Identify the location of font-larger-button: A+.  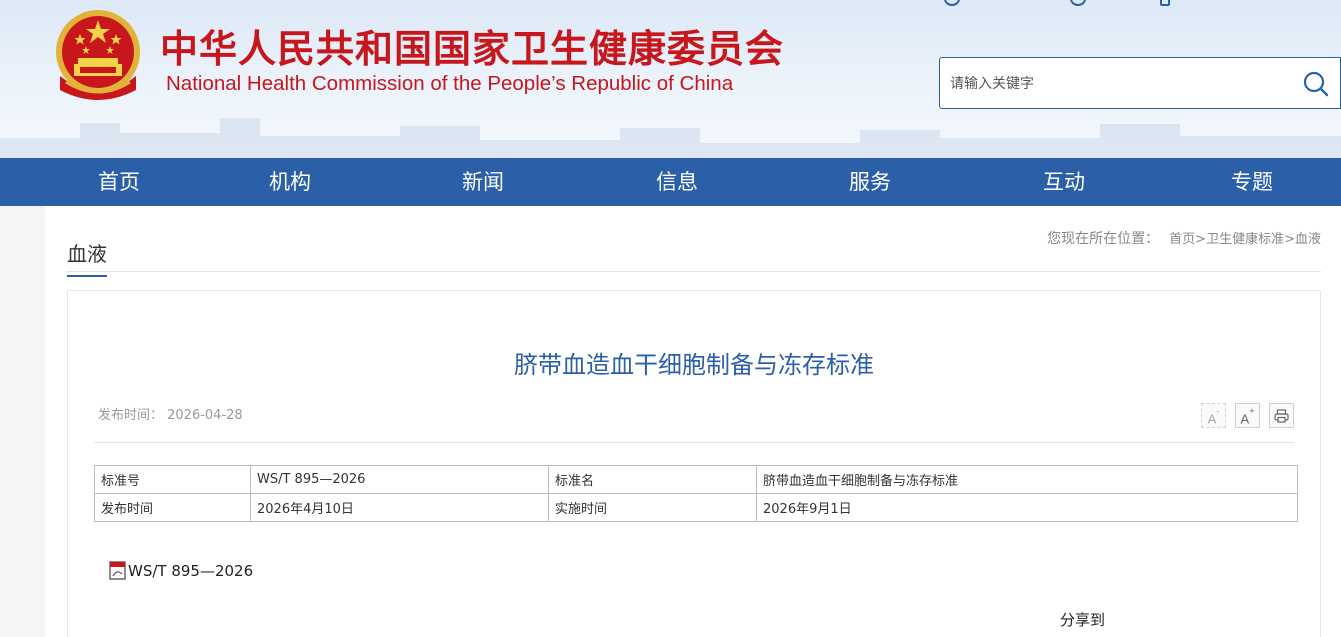
(1247, 415).